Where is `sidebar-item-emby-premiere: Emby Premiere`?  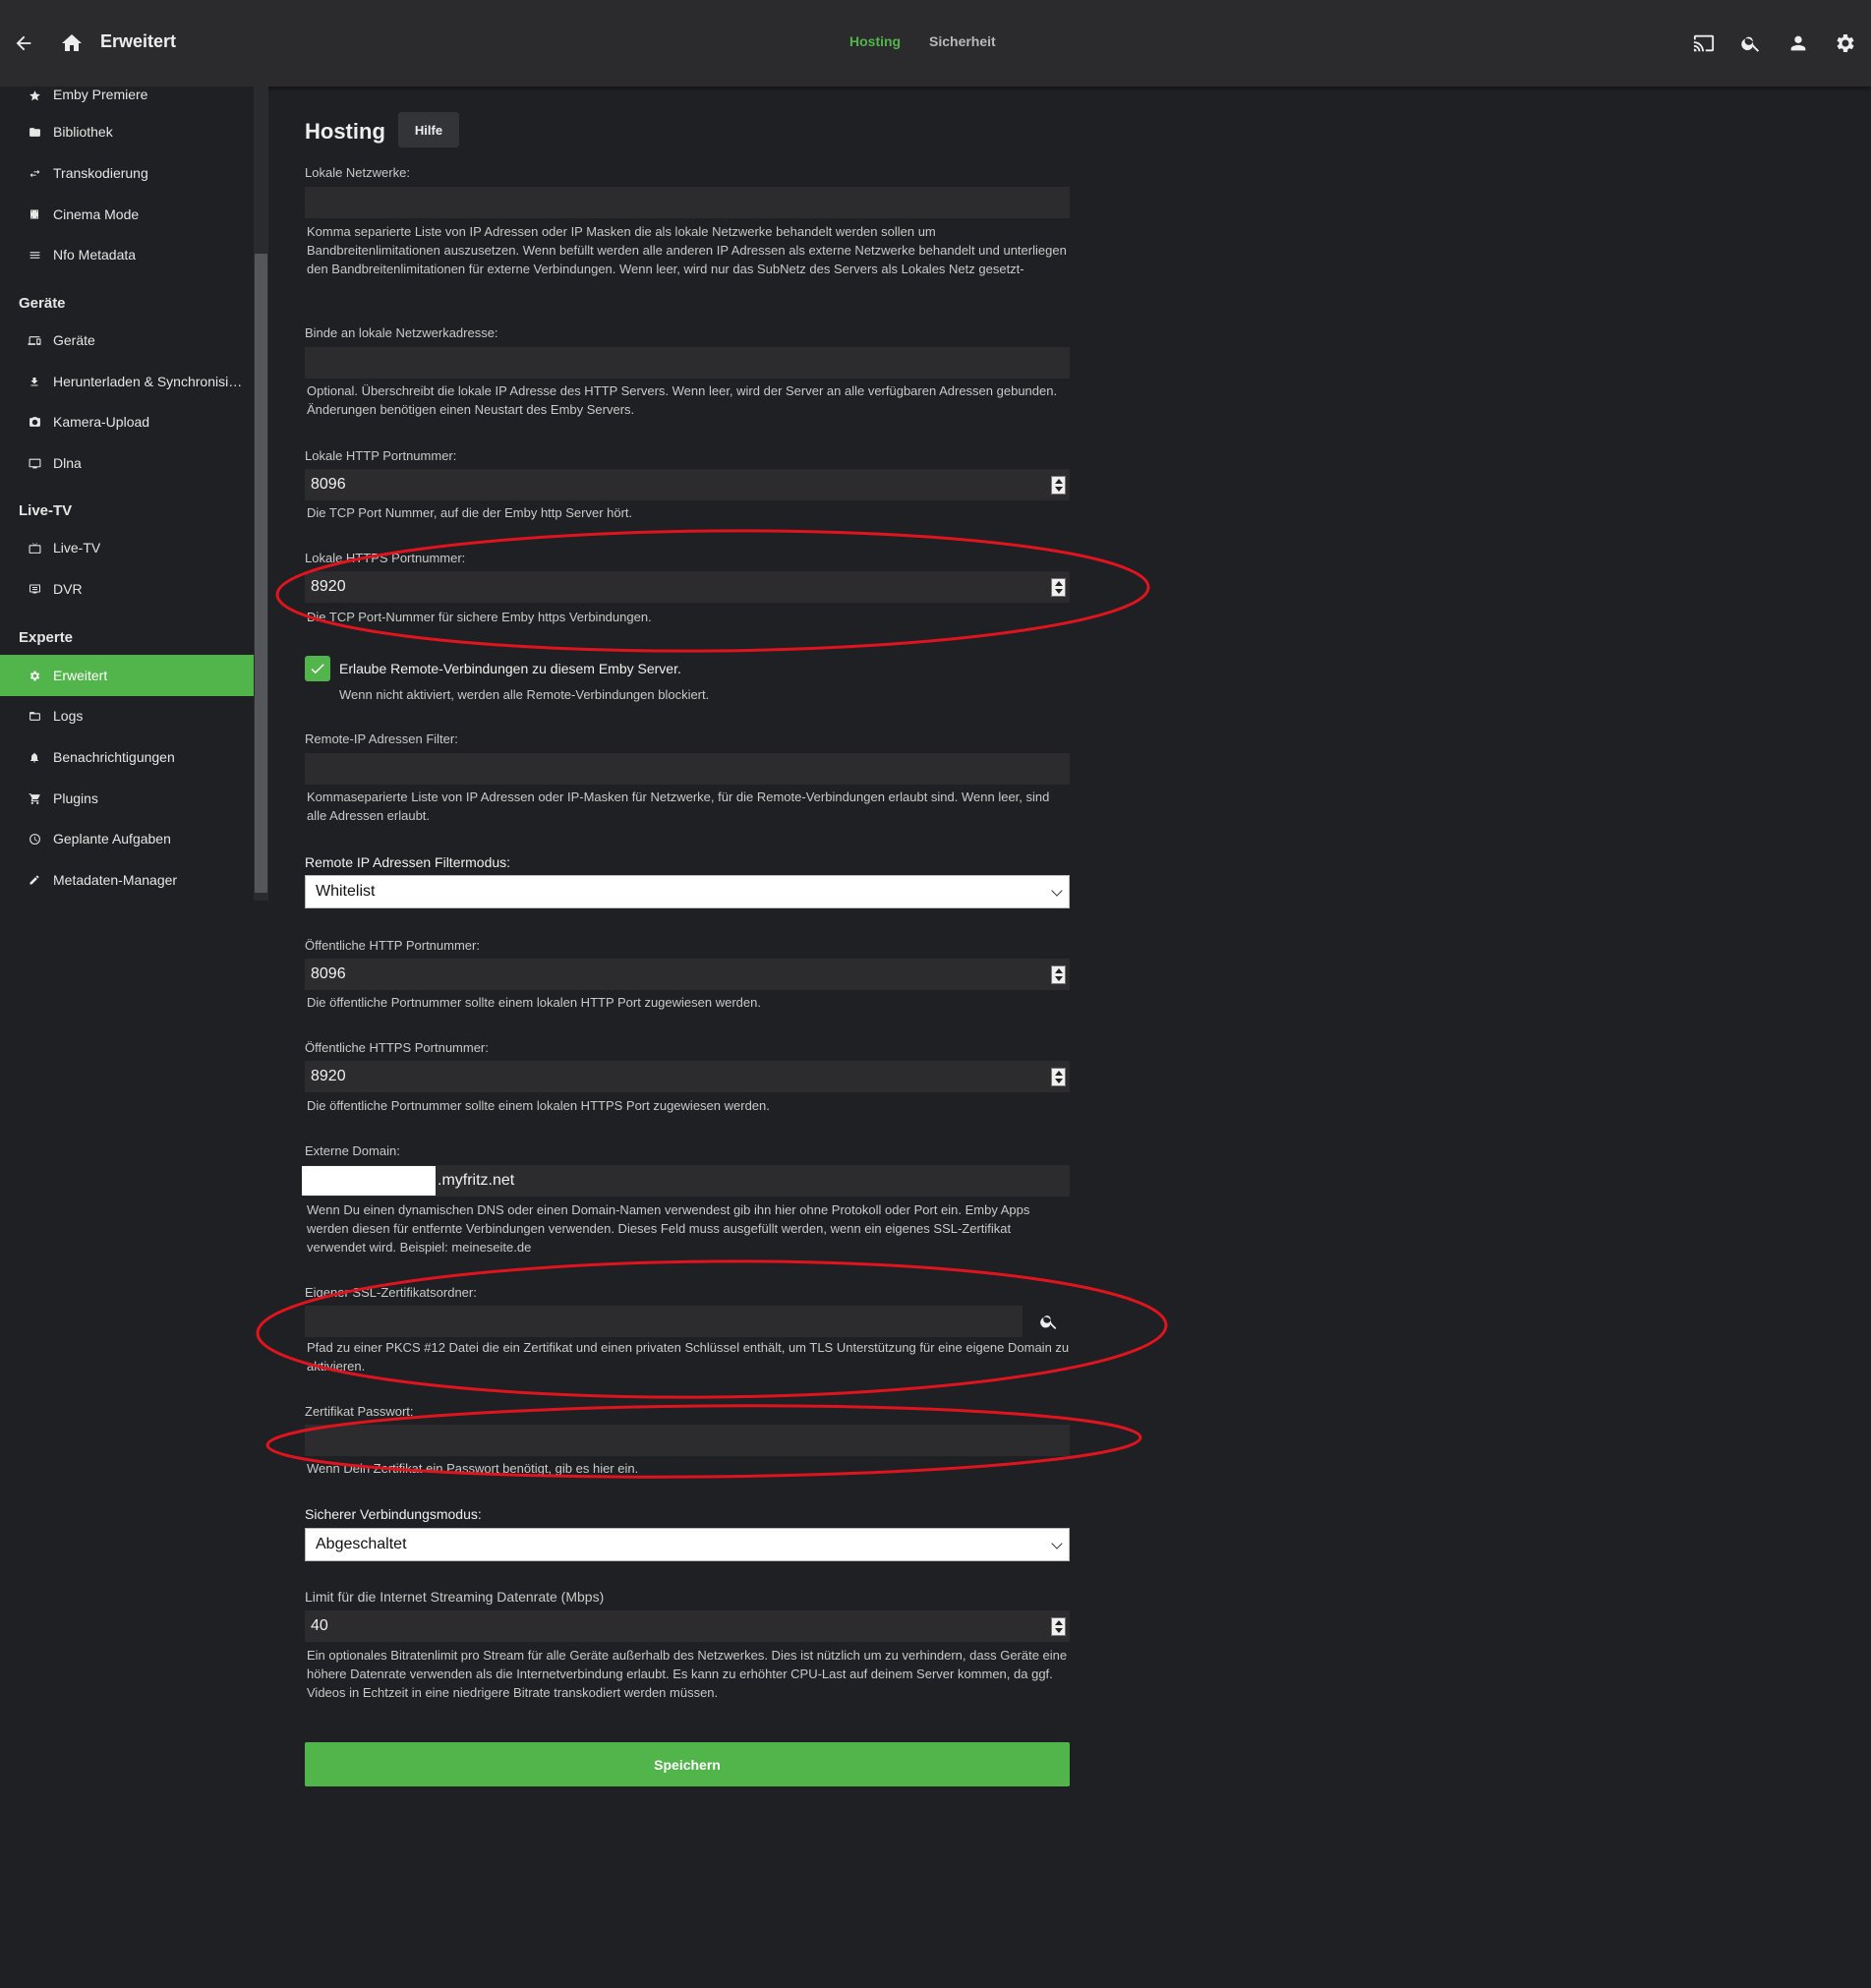 sidebar-item-emby-premiere: Emby Premiere is located at coordinates (127, 90).